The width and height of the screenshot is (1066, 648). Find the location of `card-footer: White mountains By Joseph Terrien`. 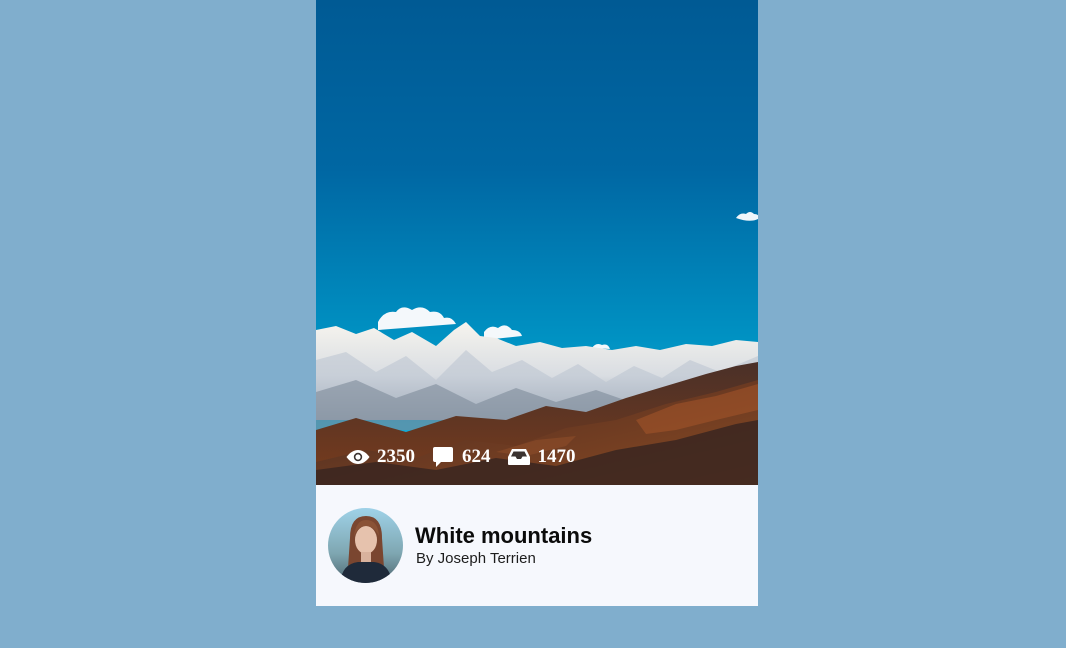

card-footer: White mountains By Joseph Terrien is located at coordinates (537, 545).